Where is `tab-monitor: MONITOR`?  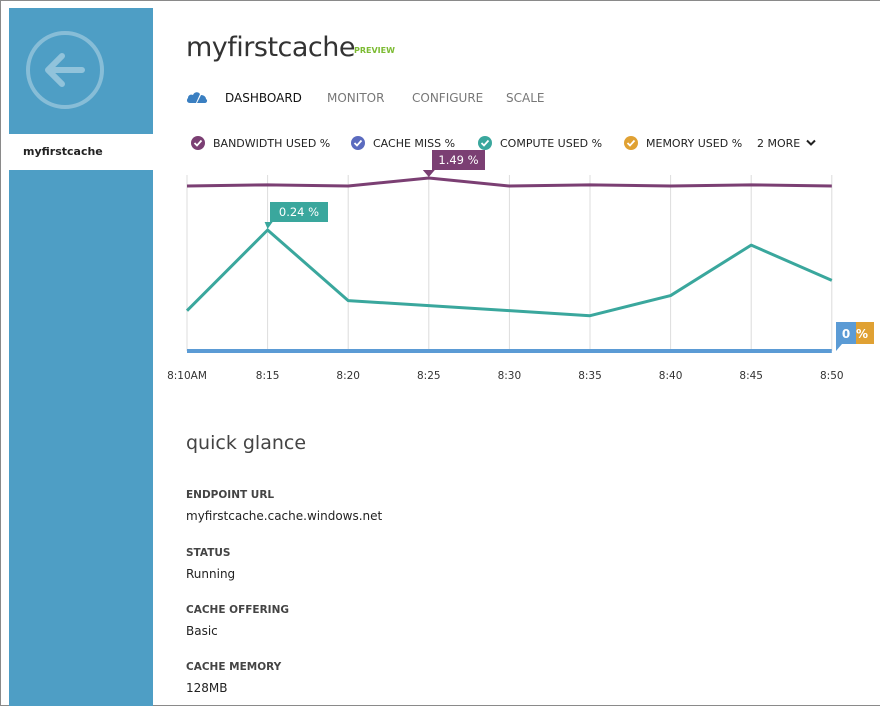 tab-monitor: MONITOR is located at coordinates (355, 98).